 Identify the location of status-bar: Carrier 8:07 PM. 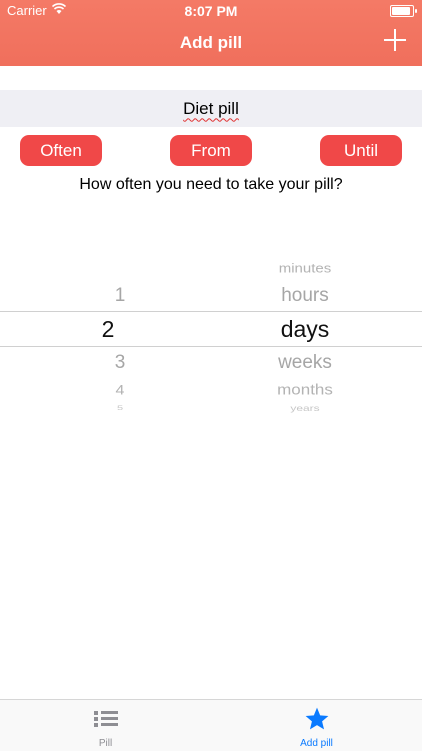
(211, 11).